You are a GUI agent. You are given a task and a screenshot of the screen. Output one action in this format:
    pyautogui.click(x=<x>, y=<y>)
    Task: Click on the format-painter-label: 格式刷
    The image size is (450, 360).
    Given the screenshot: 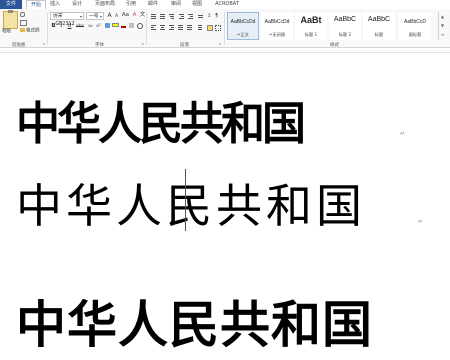 What is the action you would take?
    pyautogui.click(x=33, y=31)
    